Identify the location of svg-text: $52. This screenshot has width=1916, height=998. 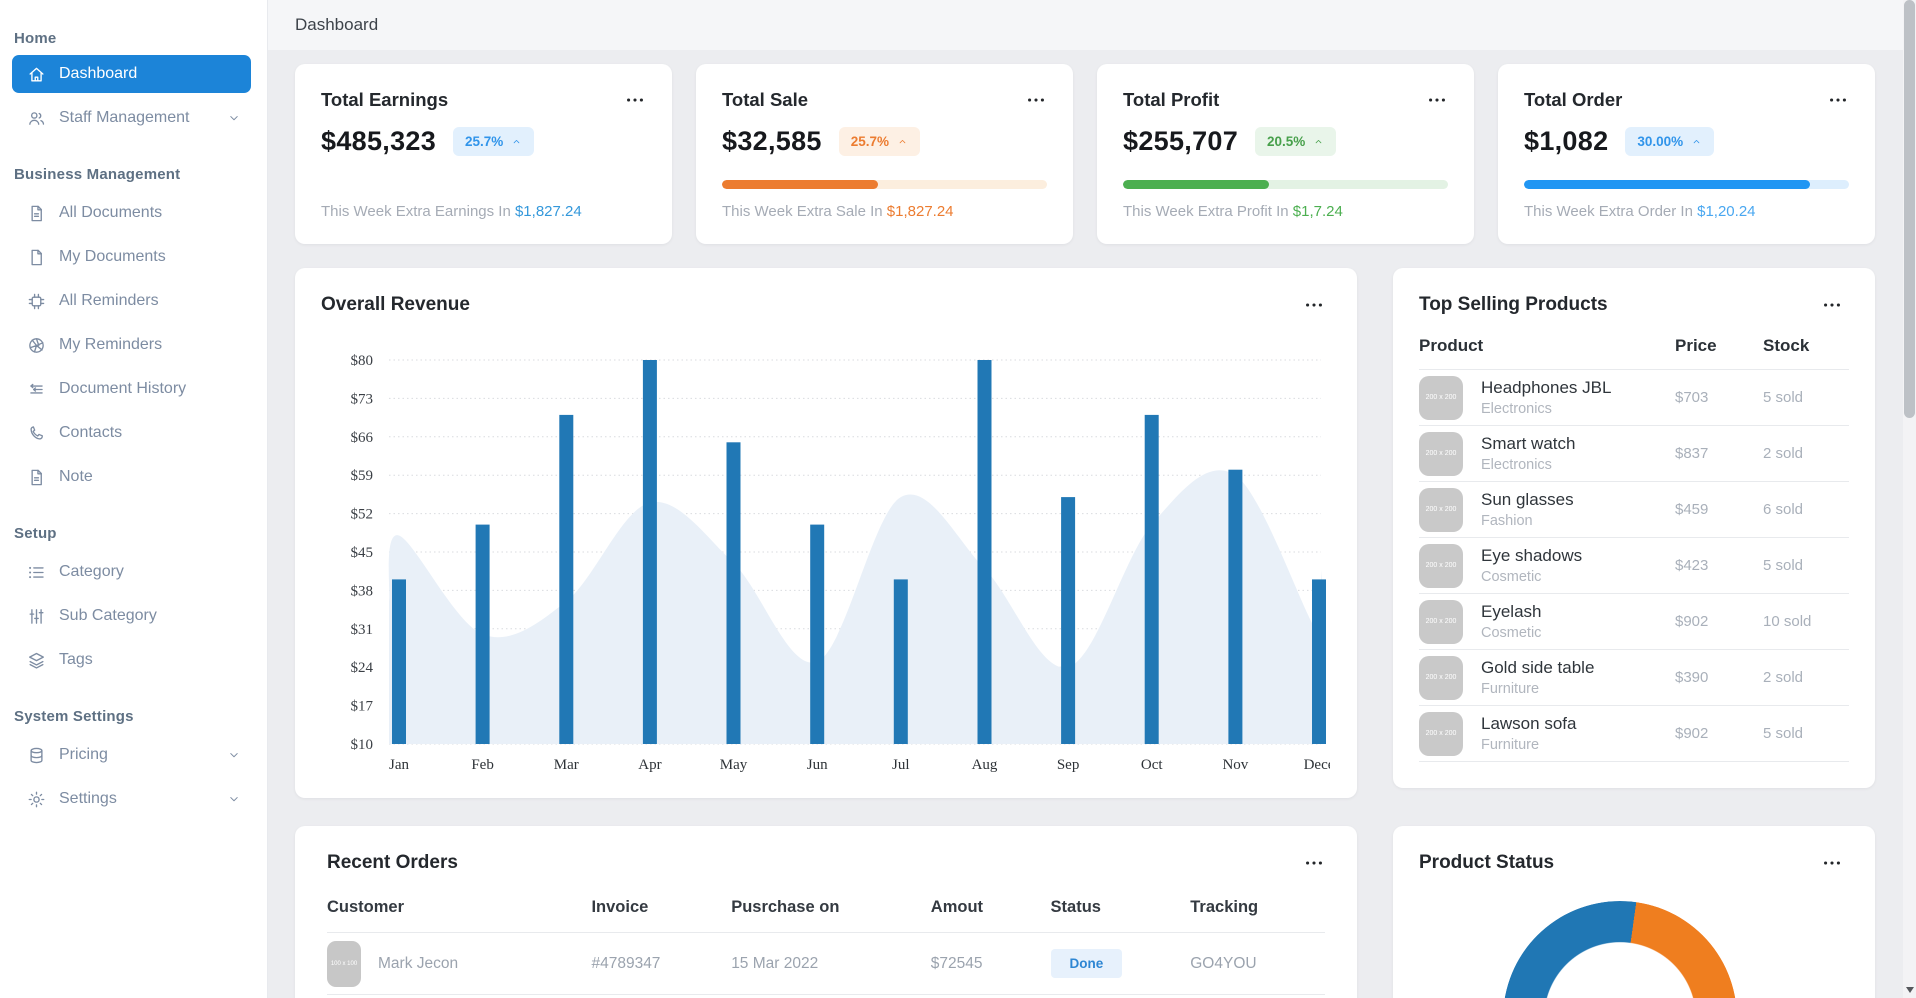
(362, 515).